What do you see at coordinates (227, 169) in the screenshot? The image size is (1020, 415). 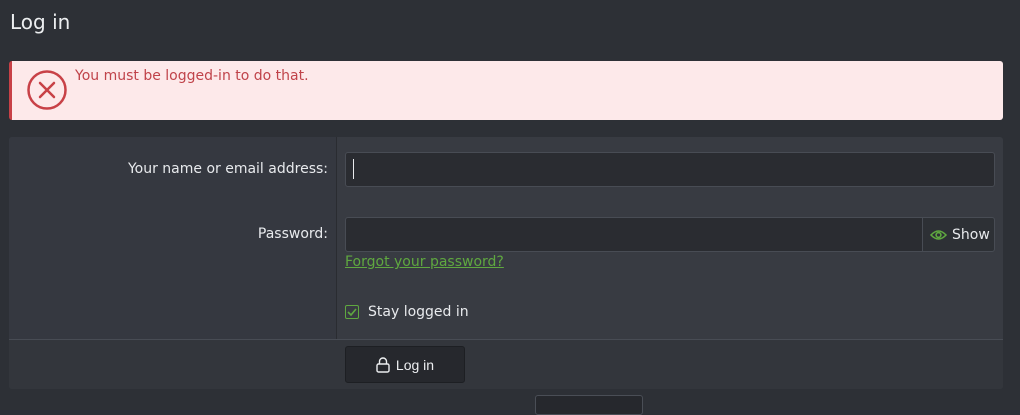 I see `login-label: Your name or email address:` at bounding box center [227, 169].